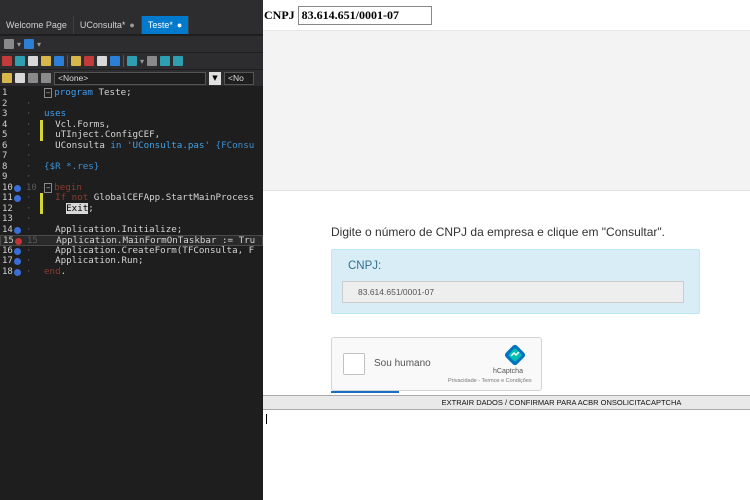 The width and height of the screenshot is (750, 500). I want to click on captcha-brand: hCaptcha, so click(508, 371).